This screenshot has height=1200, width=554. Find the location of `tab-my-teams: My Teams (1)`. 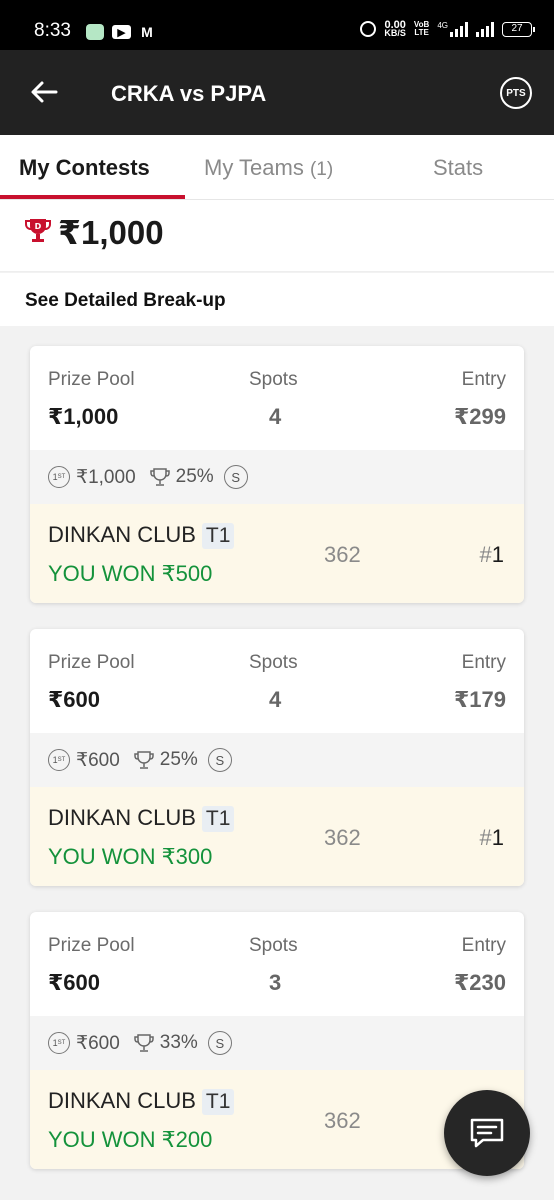

tab-my-teams: My Teams (1) is located at coordinates (268, 168).